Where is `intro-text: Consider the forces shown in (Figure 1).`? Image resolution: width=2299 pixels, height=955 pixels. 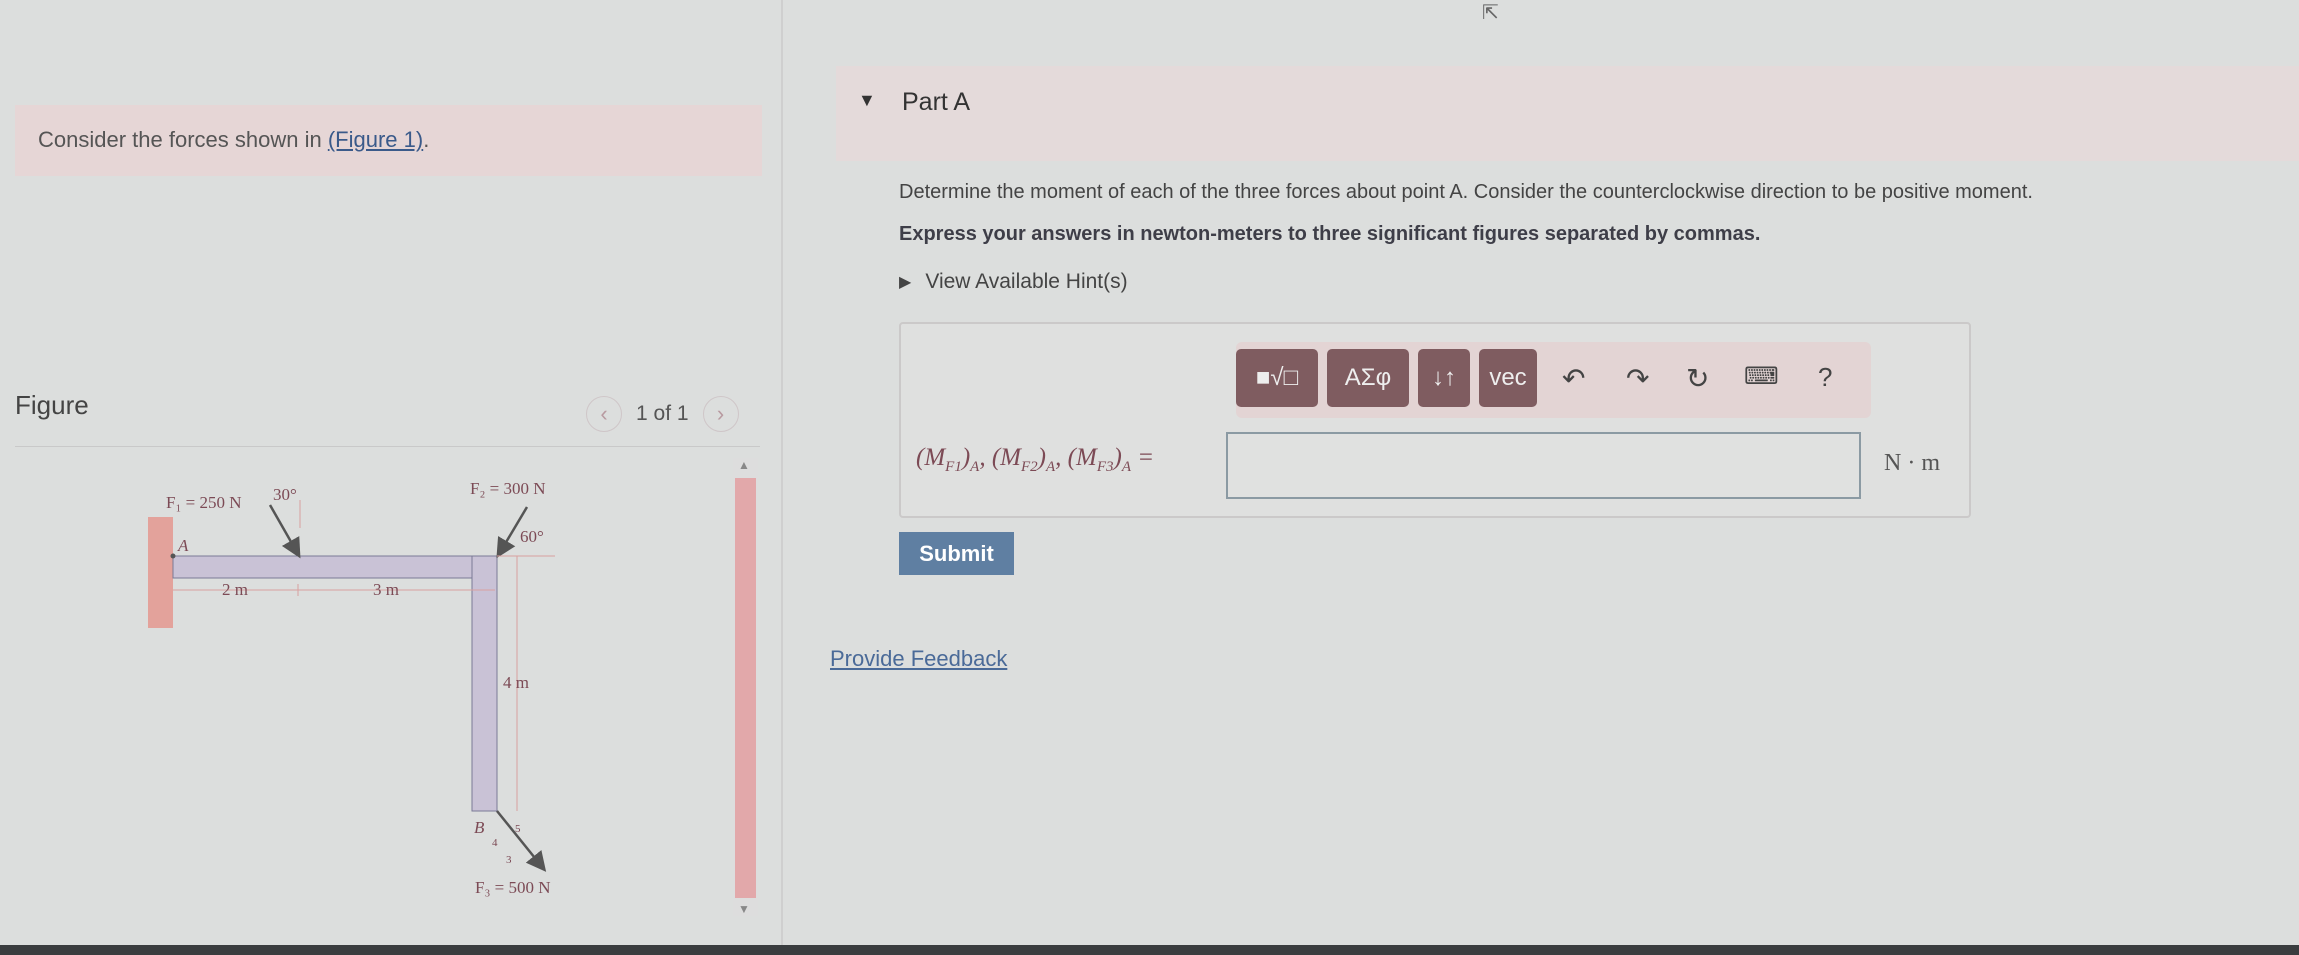 intro-text: Consider the forces shown in (Figure 1). is located at coordinates (233, 140).